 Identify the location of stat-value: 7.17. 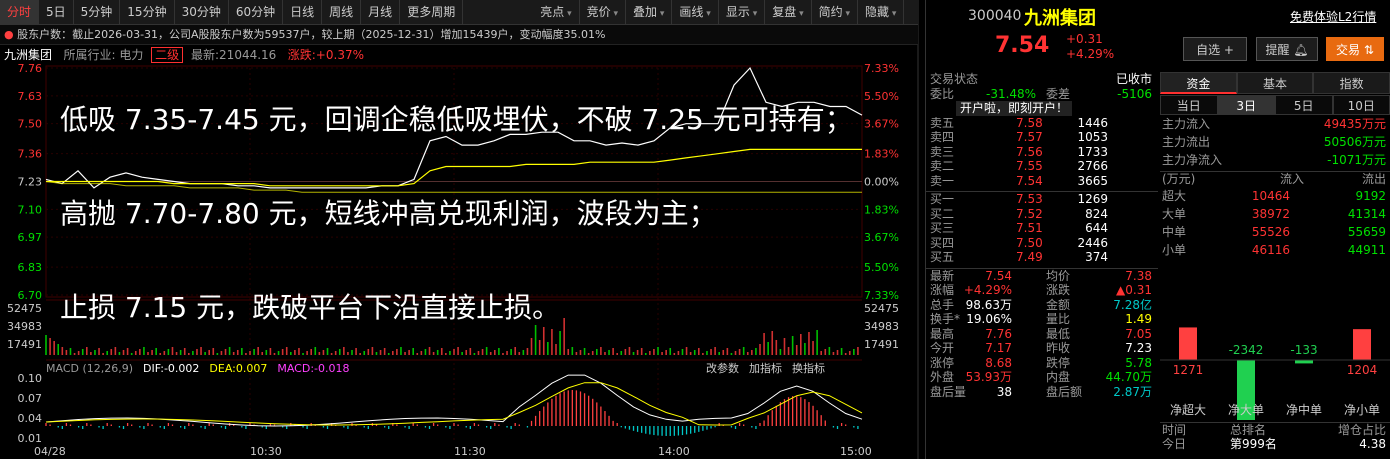
(998, 348).